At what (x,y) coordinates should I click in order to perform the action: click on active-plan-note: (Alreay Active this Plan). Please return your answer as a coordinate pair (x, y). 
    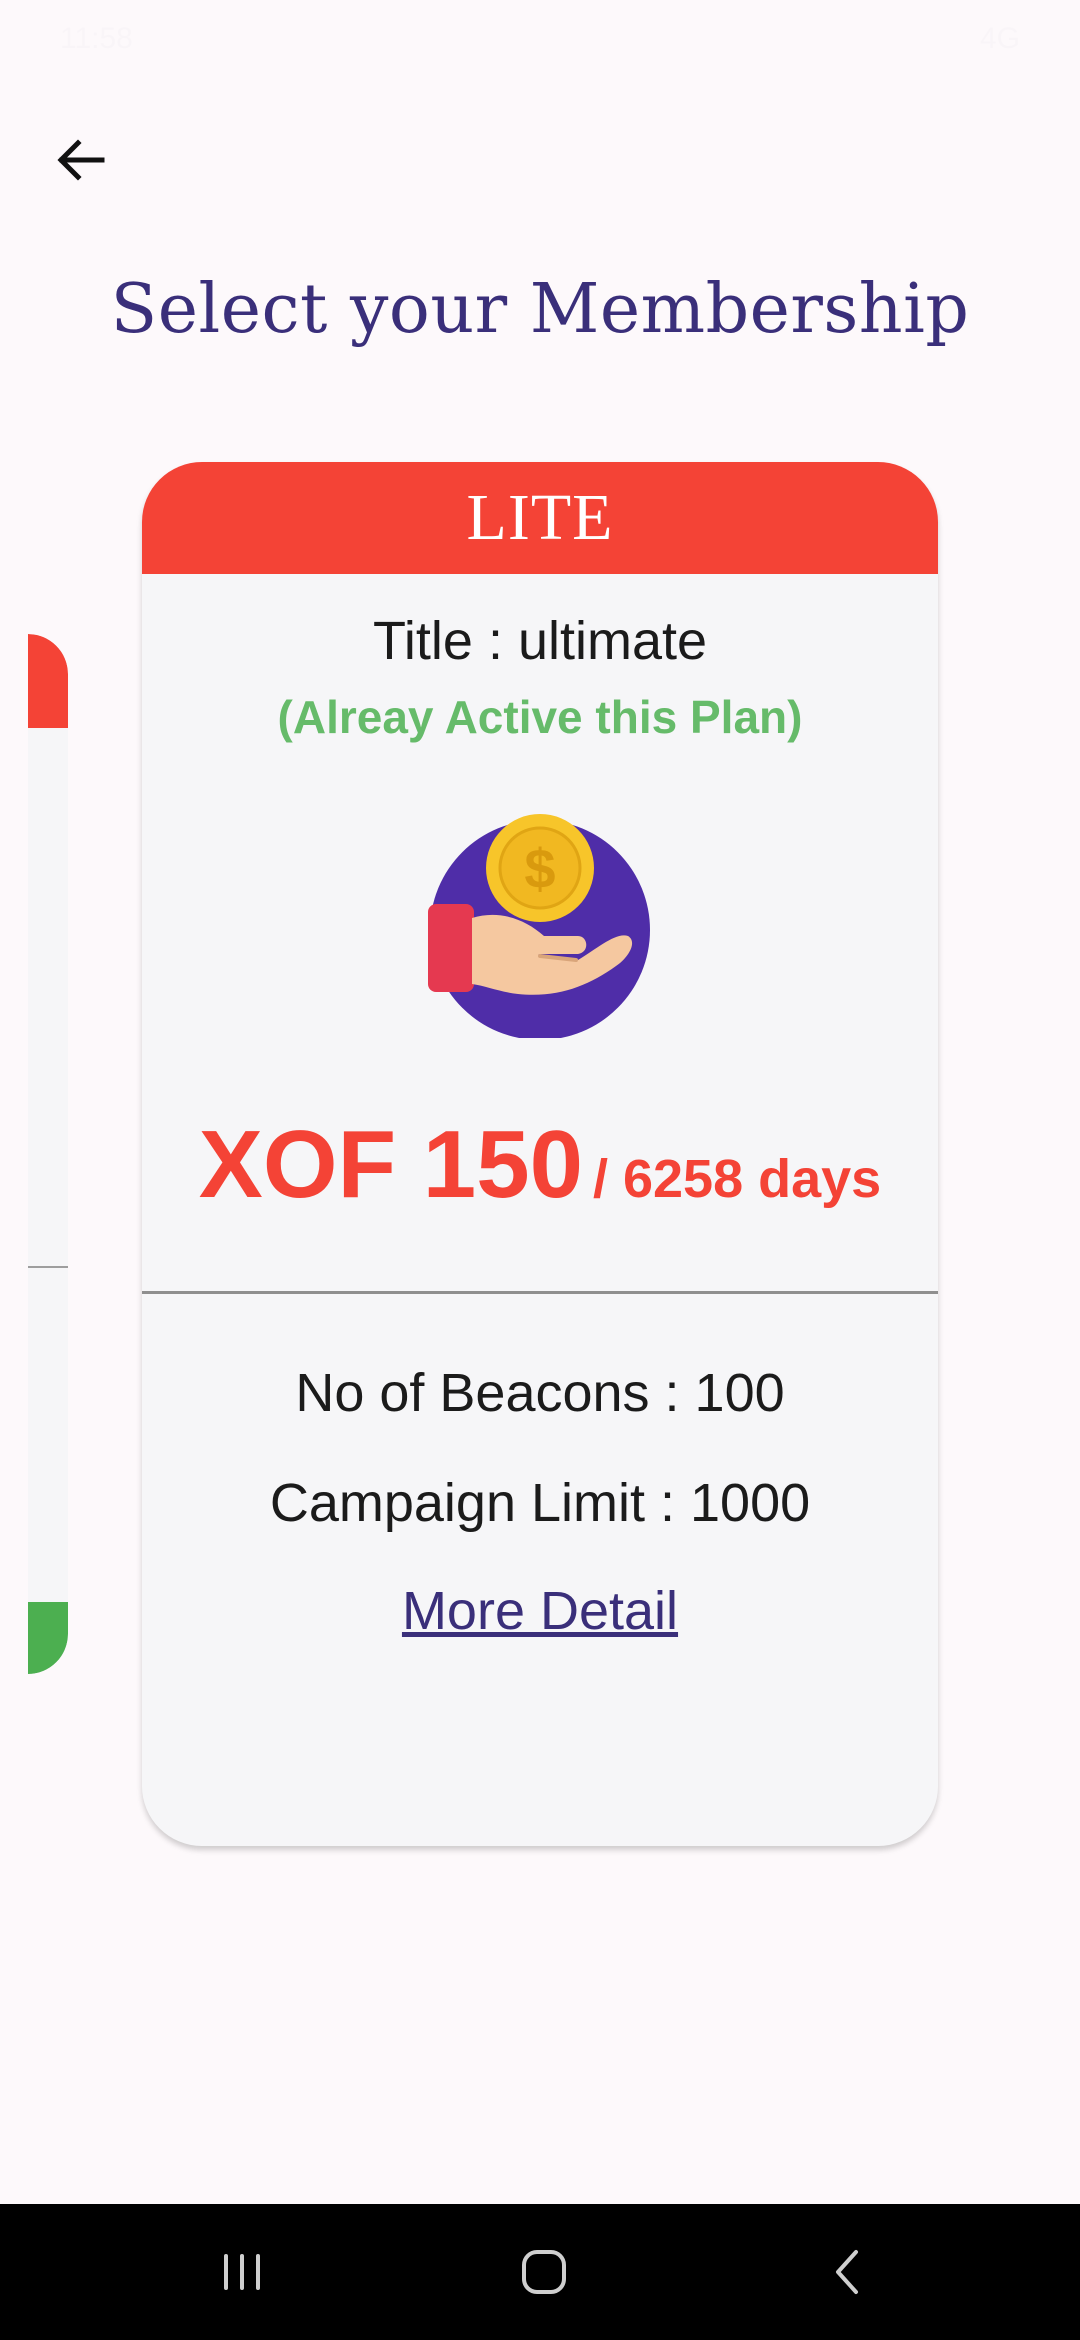
    Looking at the image, I should click on (540, 717).